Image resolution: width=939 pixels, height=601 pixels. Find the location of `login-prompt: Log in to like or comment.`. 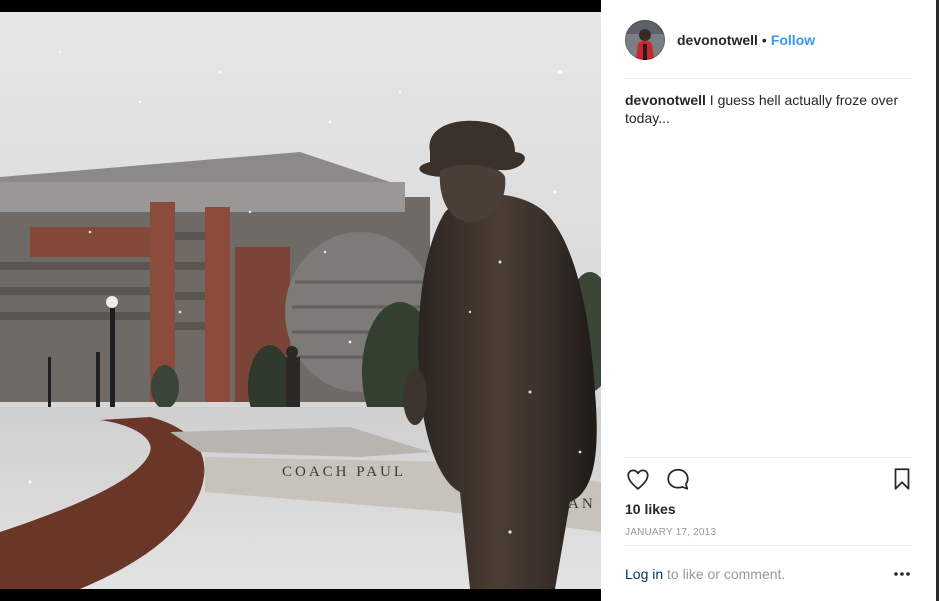

login-prompt: Log in to like or comment. is located at coordinates (768, 574).